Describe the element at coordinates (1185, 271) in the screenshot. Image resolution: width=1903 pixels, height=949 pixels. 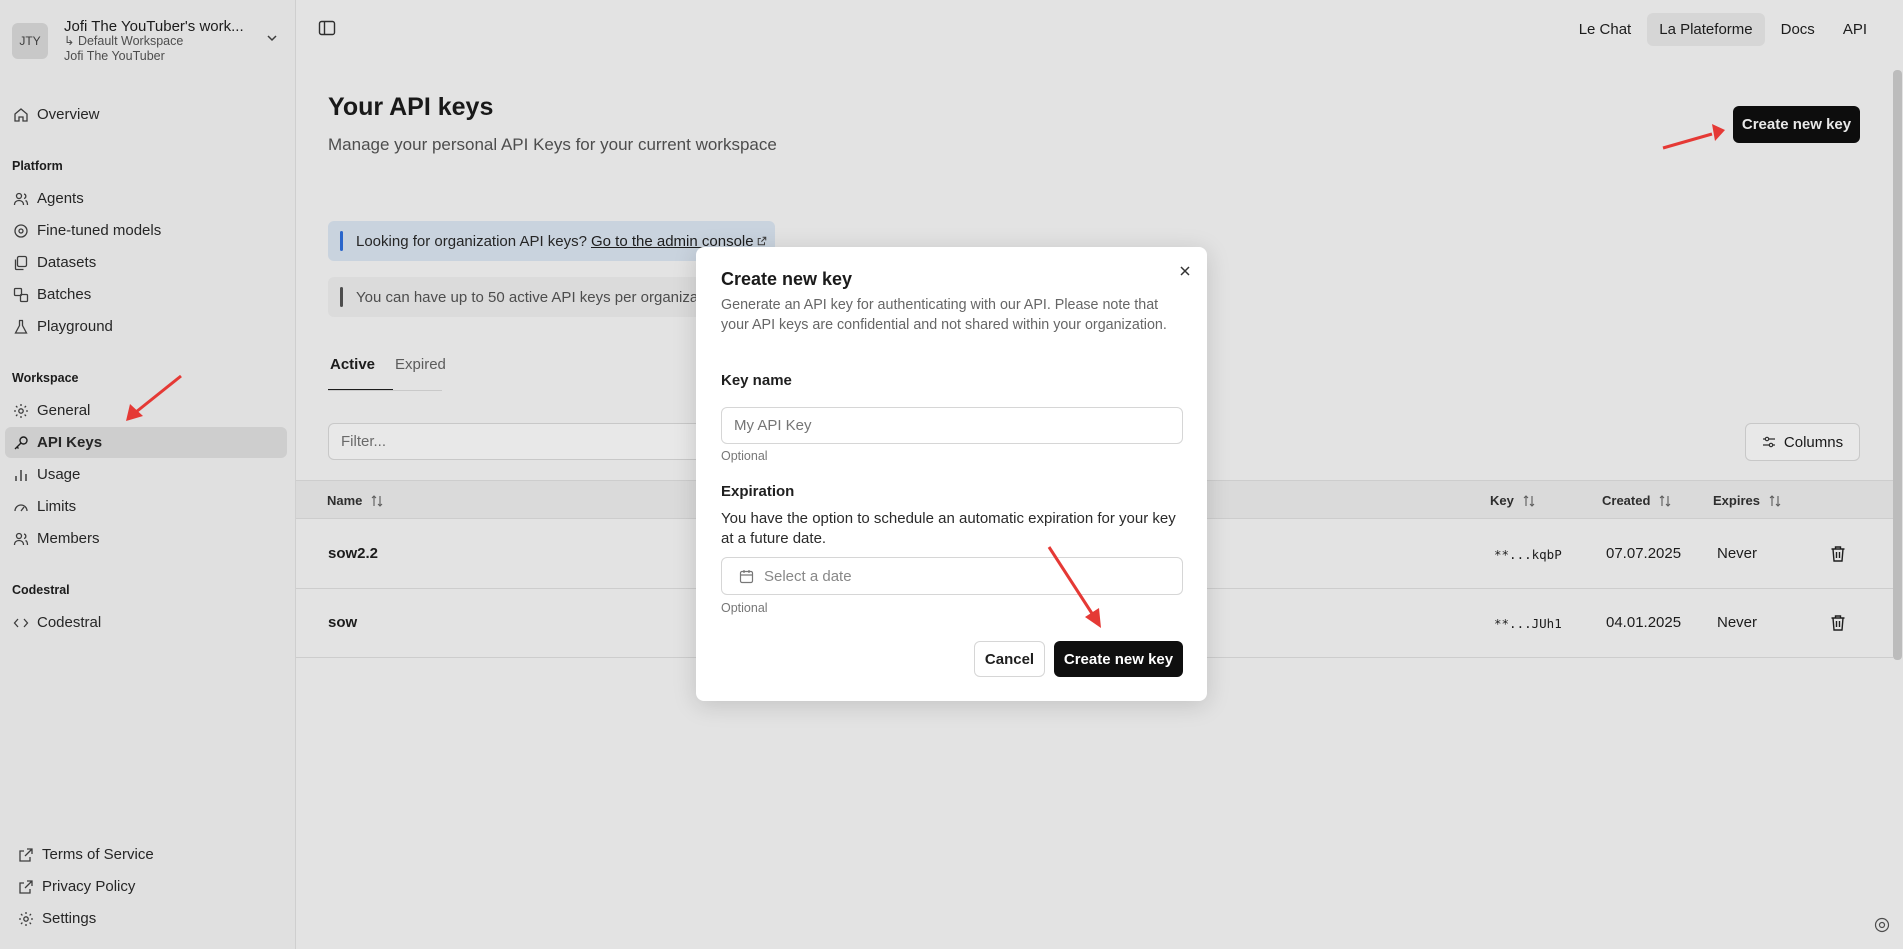
I see `close-icon` at that location.